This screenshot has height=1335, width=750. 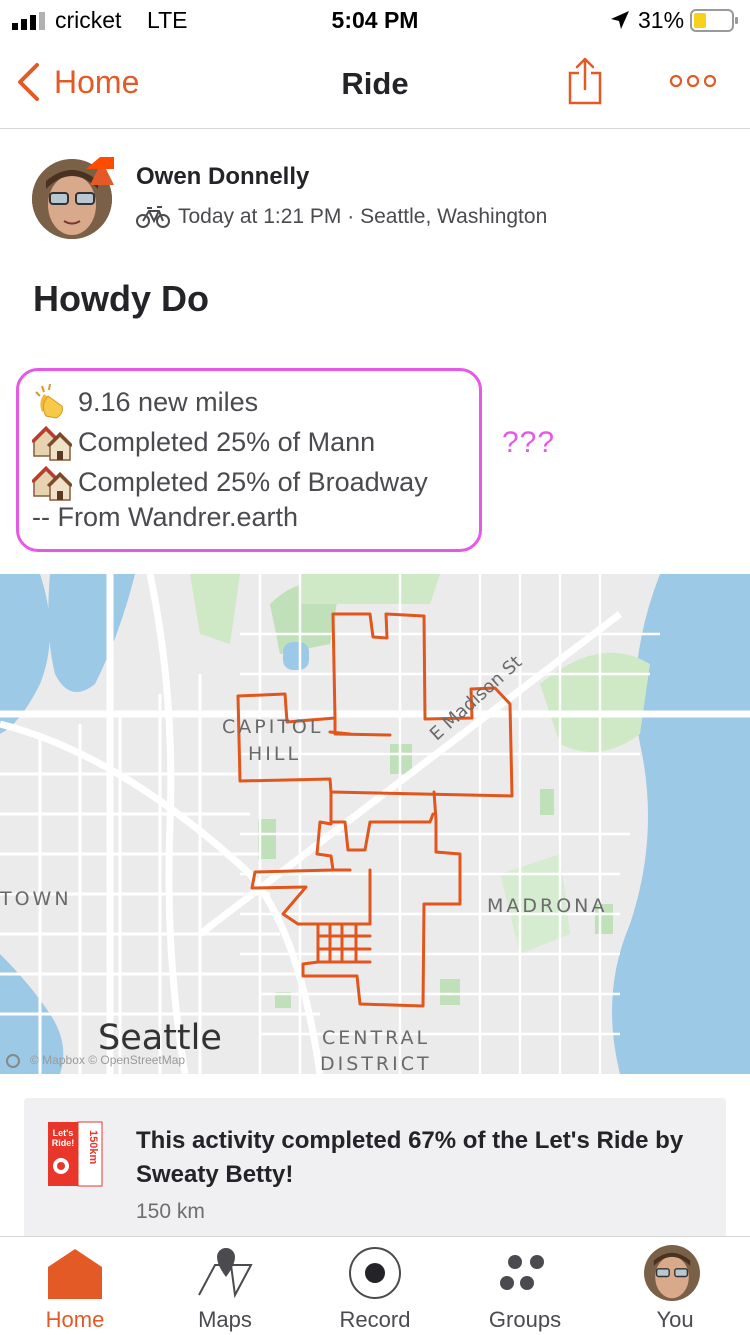 I want to click on avatar-photo, so click(x=672, y=1273).